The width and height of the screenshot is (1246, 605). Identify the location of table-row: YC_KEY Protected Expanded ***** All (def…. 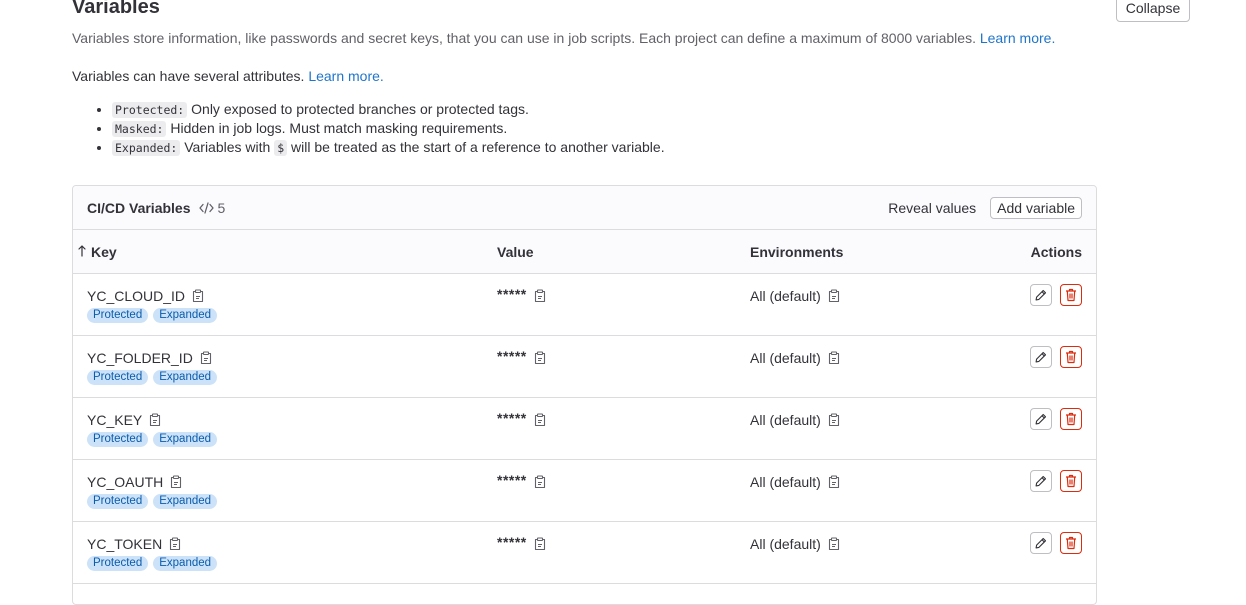
(584, 429).